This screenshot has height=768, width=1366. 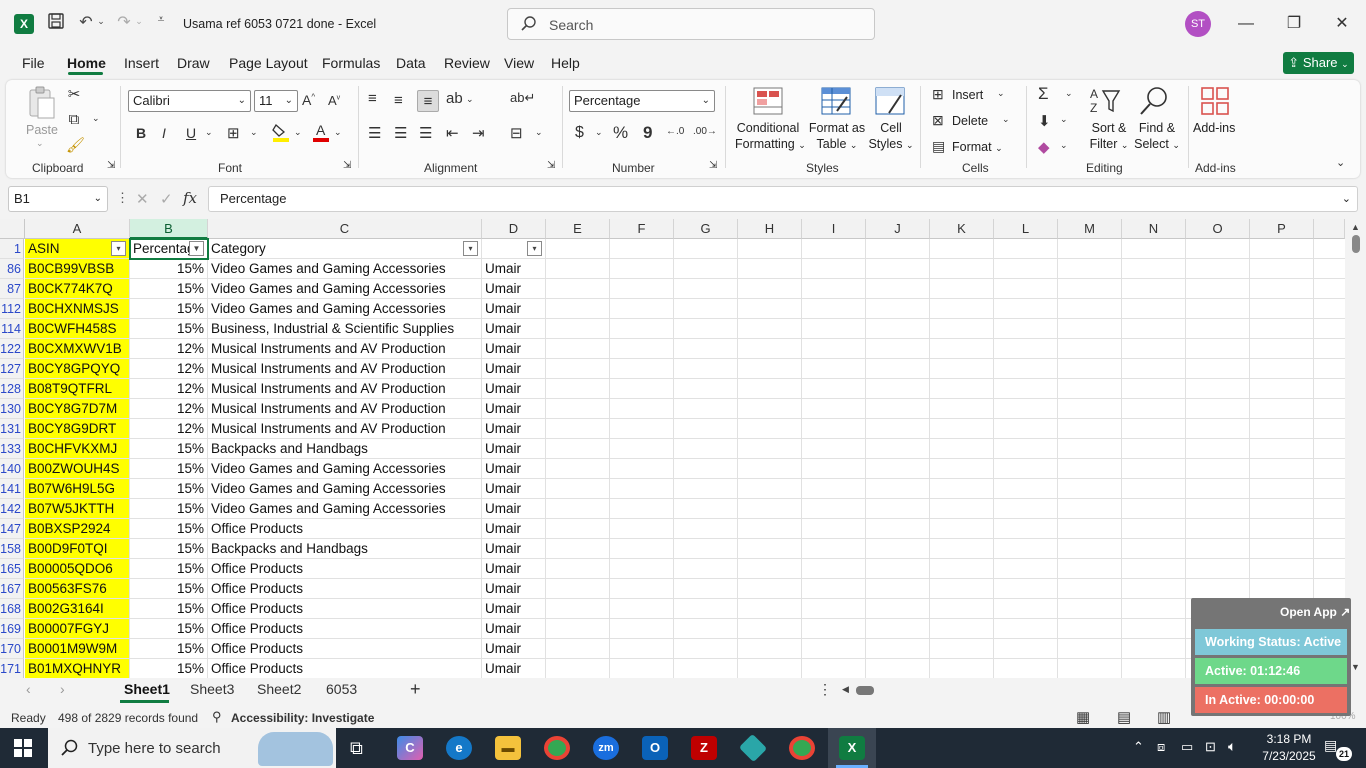 What do you see at coordinates (77, 329) in the screenshot?
I see `cell-asin: B0CWFH458S` at bounding box center [77, 329].